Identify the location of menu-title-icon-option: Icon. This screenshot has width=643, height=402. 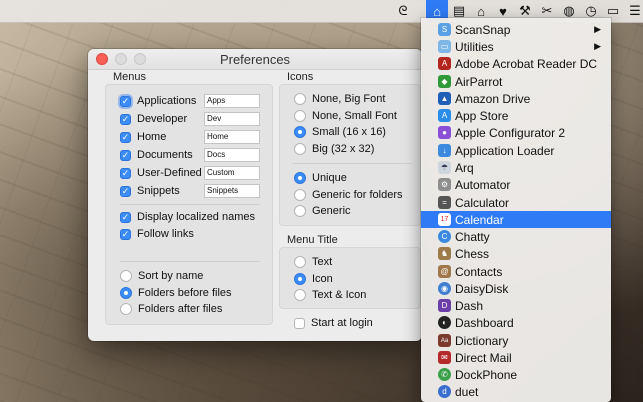
(313, 279).